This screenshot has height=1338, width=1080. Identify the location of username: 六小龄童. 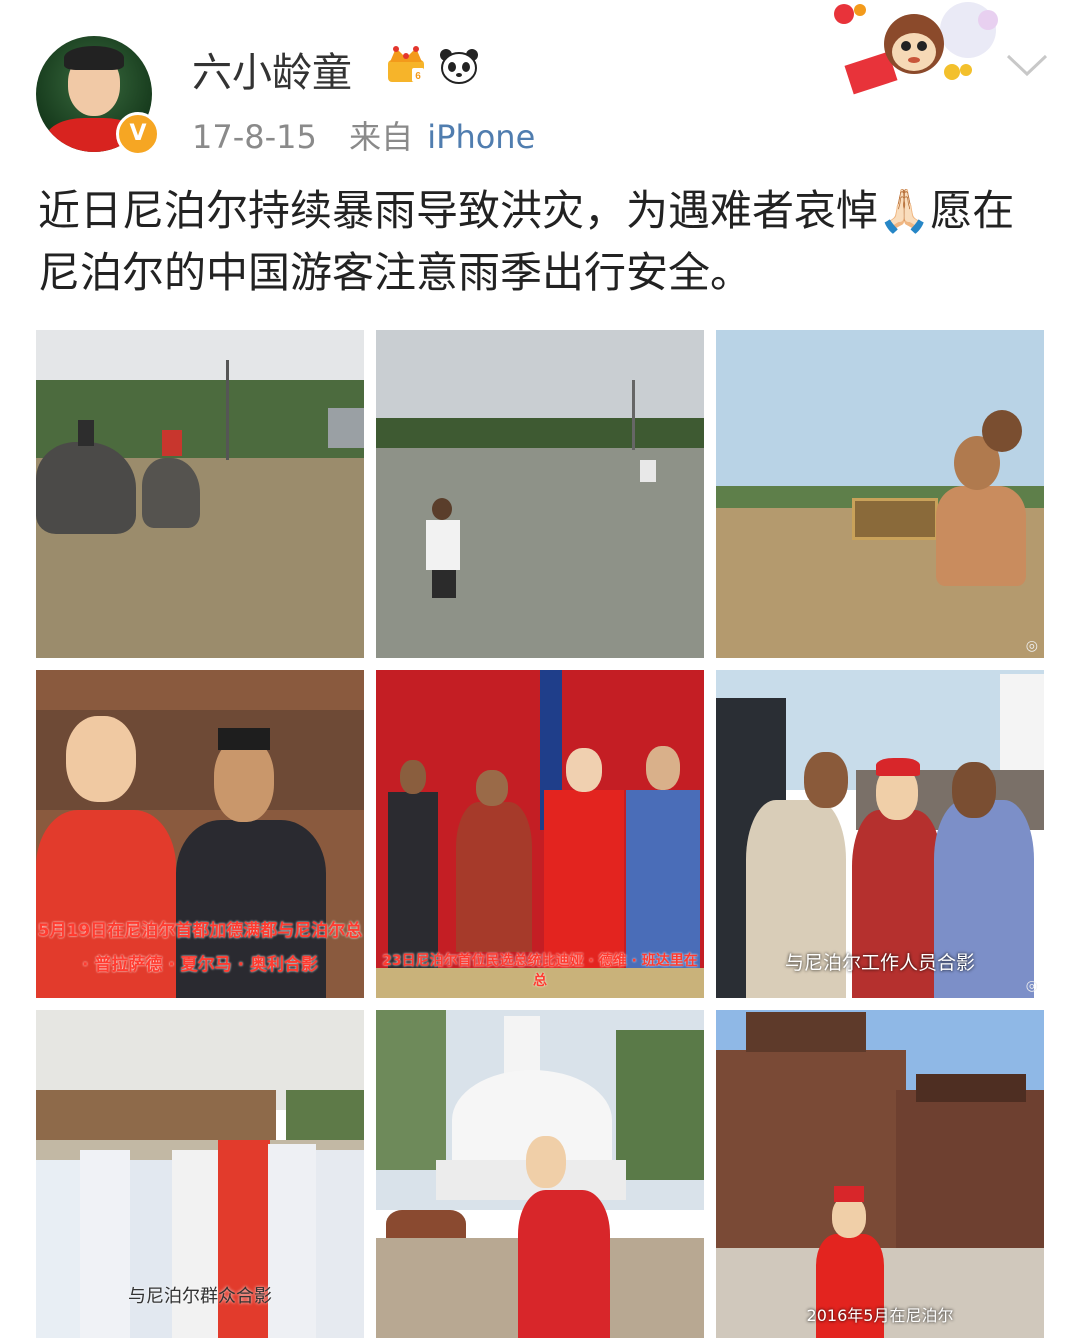
(272, 69).